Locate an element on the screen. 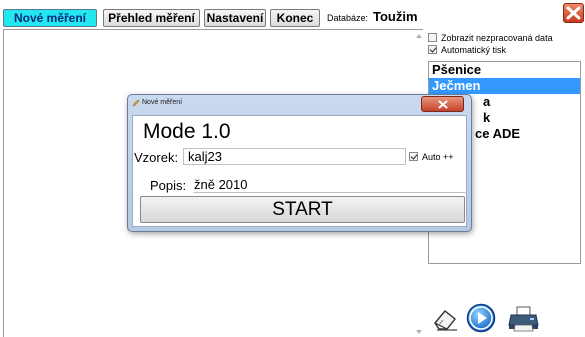 This screenshot has width=585, height=337. scroll-down-icon is located at coordinates (419, 332).